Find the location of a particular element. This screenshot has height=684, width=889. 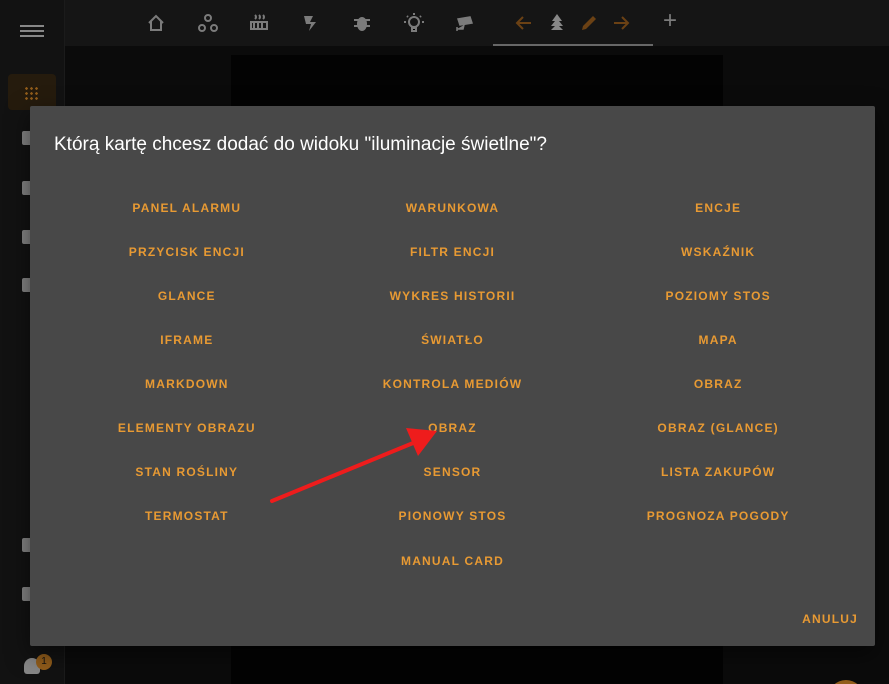

card-option-picture: OBRAZ is located at coordinates (718, 384).